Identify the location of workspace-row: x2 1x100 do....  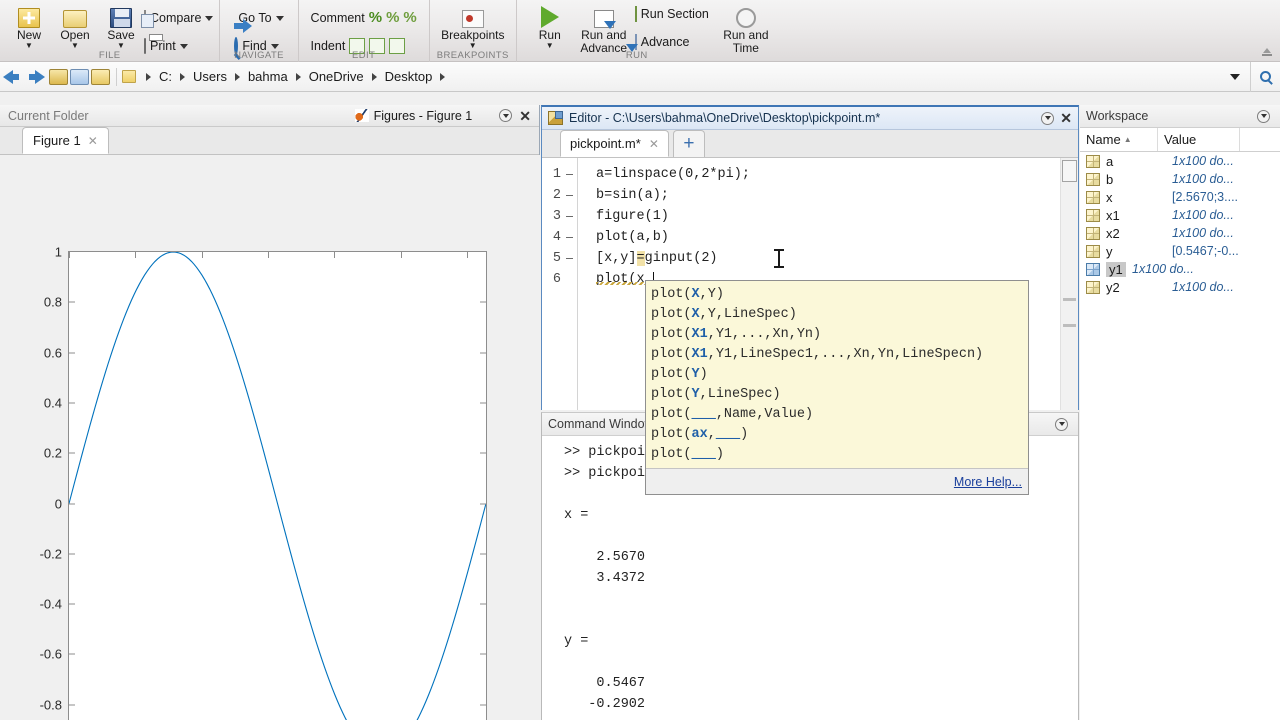
(1180, 233).